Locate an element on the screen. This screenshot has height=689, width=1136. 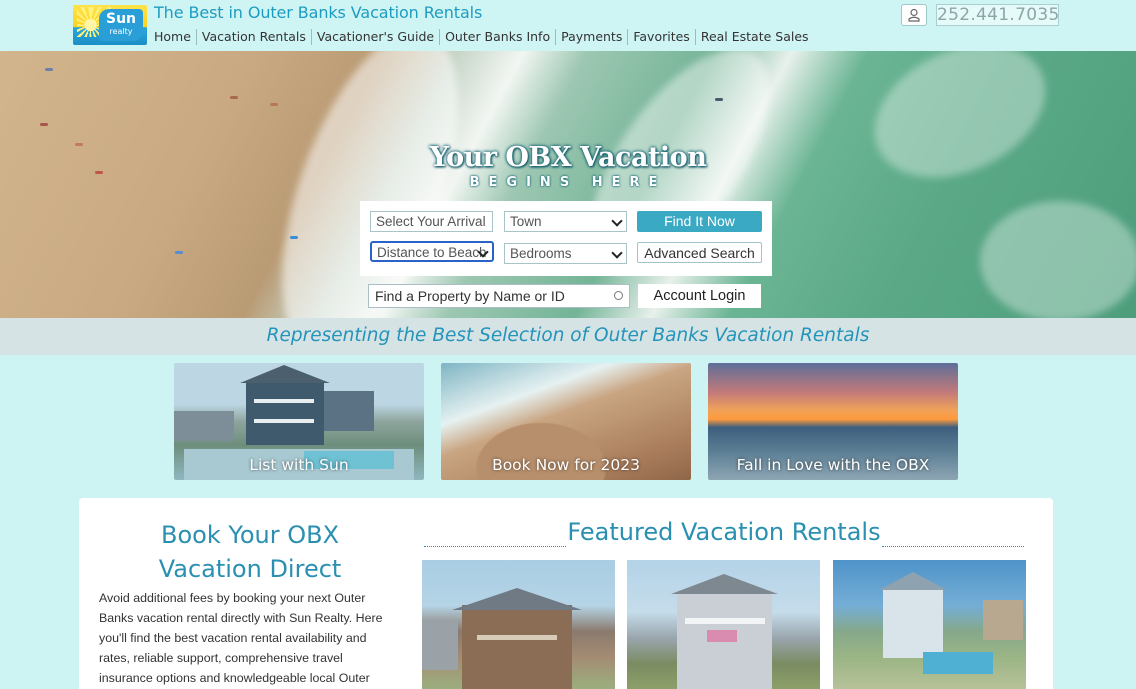
user-icon is located at coordinates (914, 15).